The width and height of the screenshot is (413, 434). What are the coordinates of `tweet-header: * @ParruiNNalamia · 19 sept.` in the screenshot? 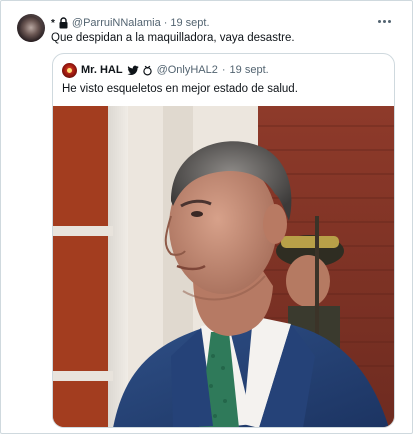 It's located at (130, 23).